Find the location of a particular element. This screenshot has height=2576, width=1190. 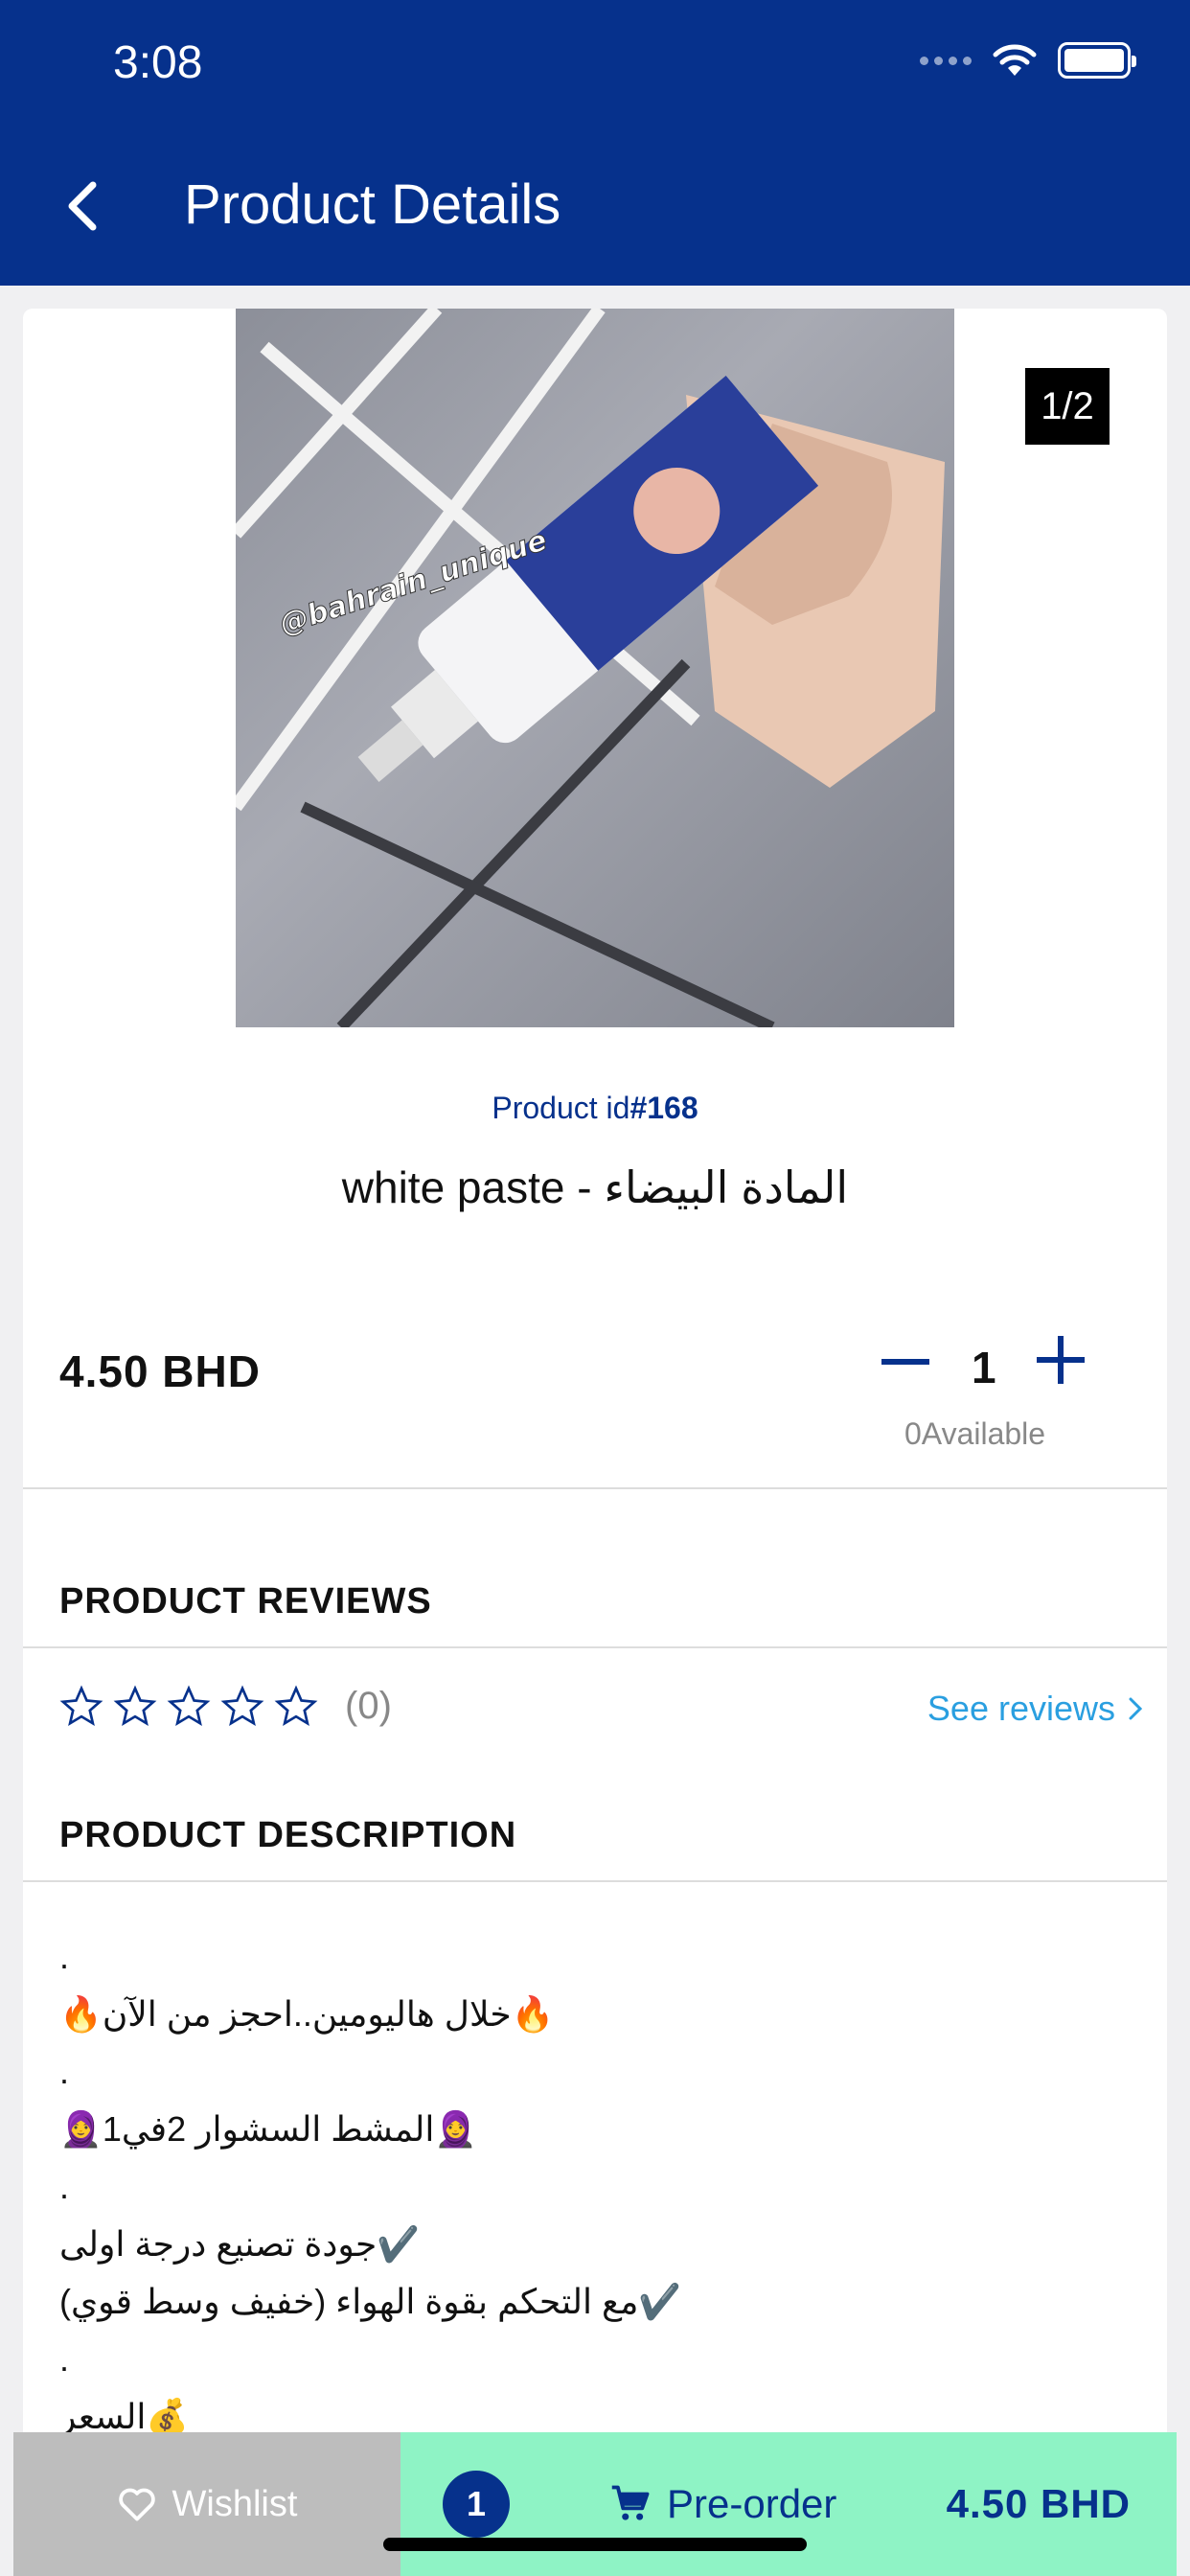

image-counter: 1/2 is located at coordinates (1068, 406).